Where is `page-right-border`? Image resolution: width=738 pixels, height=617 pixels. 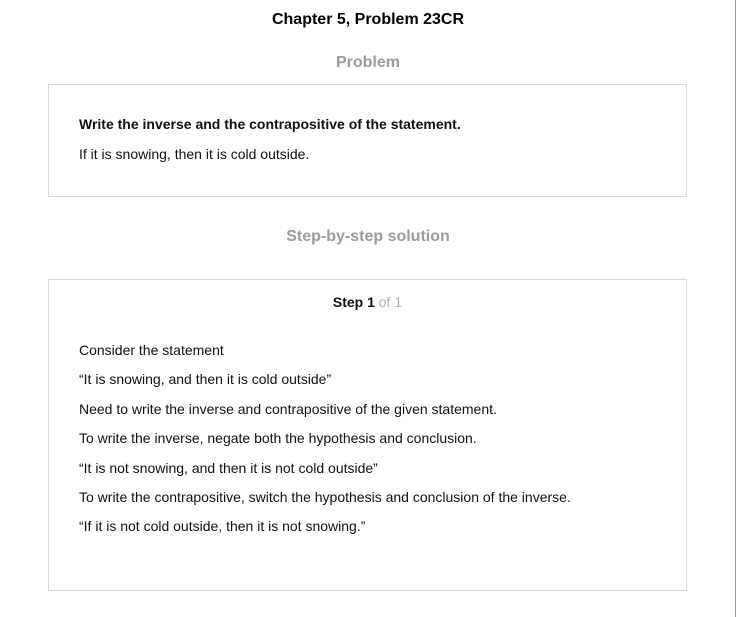
page-right-border is located at coordinates (735, 308).